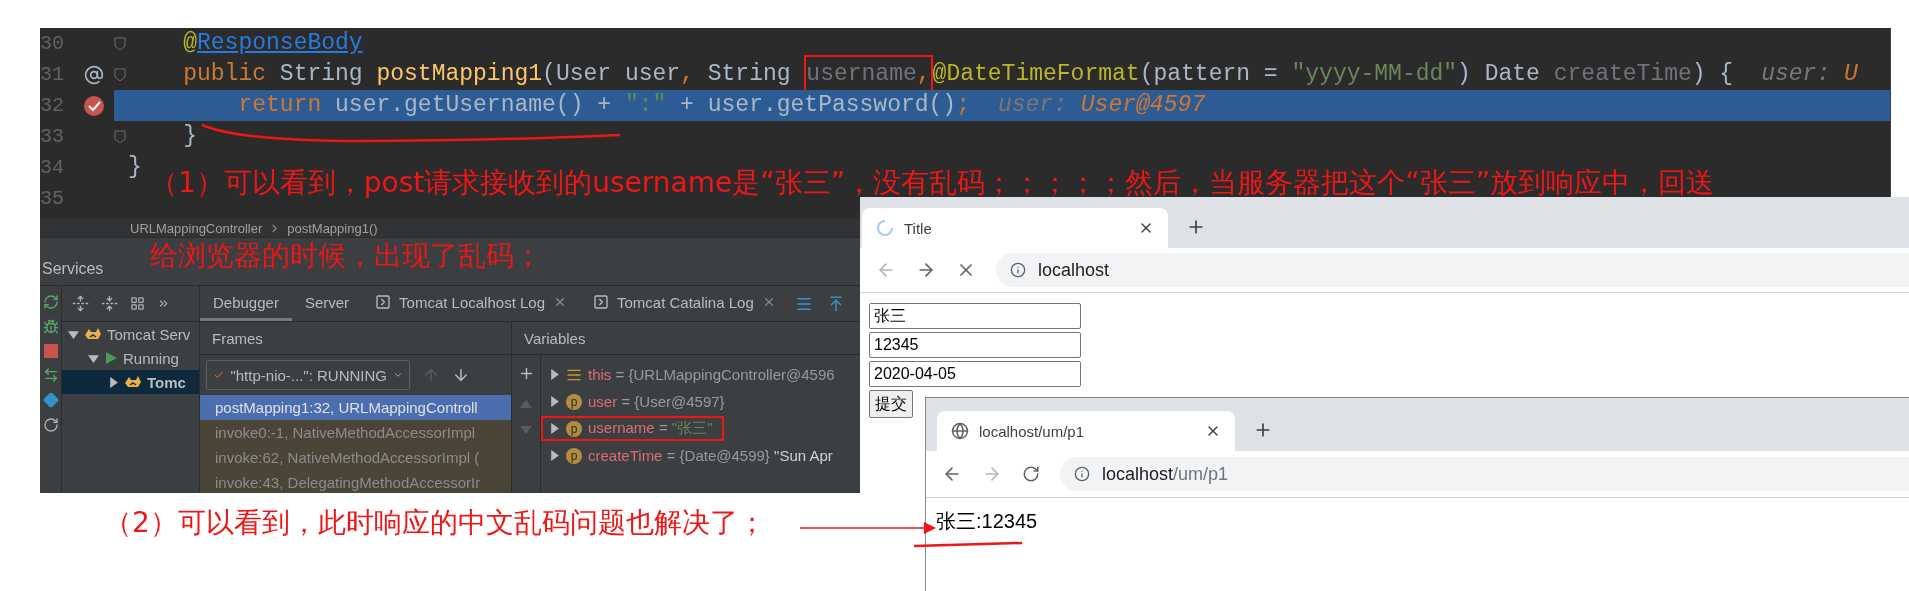 This screenshot has height=591, width=1909. Describe the element at coordinates (960, 431) in the screenshot. I see `globe-icon` at that location.